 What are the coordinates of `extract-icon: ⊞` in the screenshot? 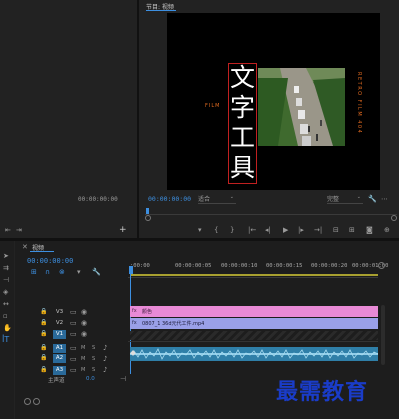 It's located at (352, 230).